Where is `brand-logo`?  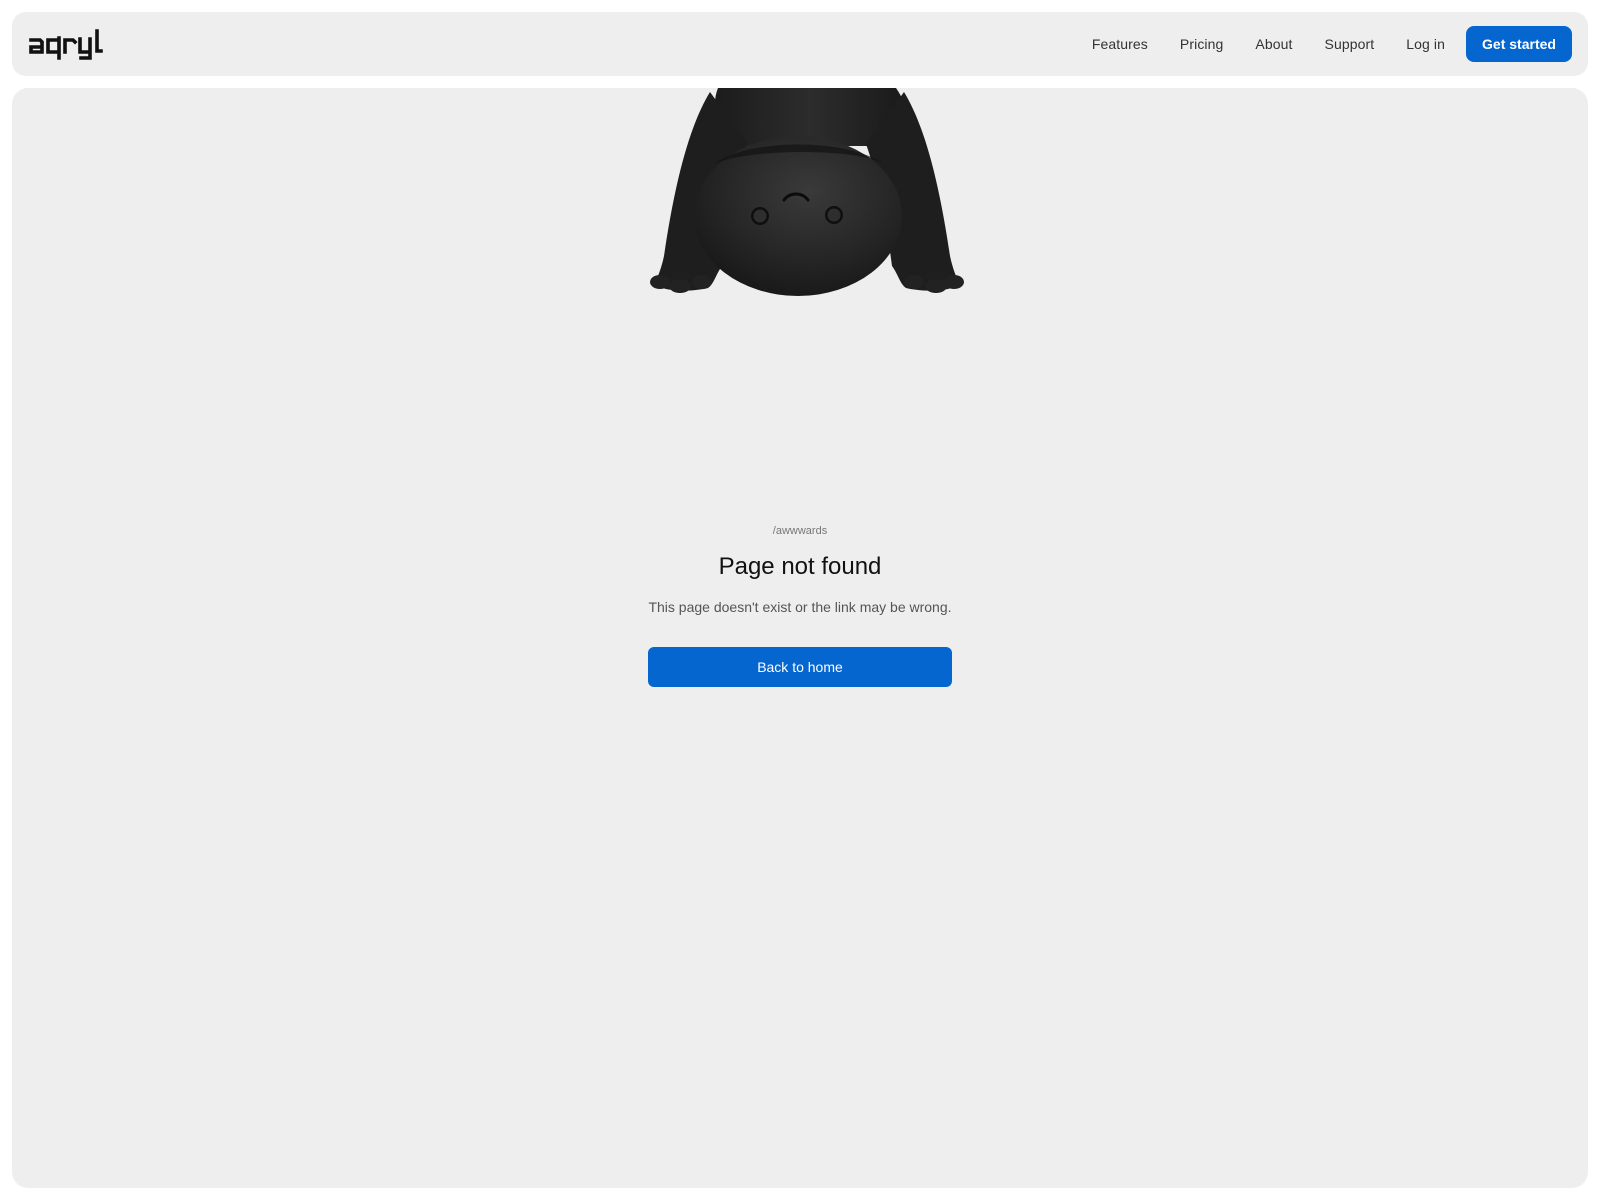
brand-logo is located at coordinates (72, 44).